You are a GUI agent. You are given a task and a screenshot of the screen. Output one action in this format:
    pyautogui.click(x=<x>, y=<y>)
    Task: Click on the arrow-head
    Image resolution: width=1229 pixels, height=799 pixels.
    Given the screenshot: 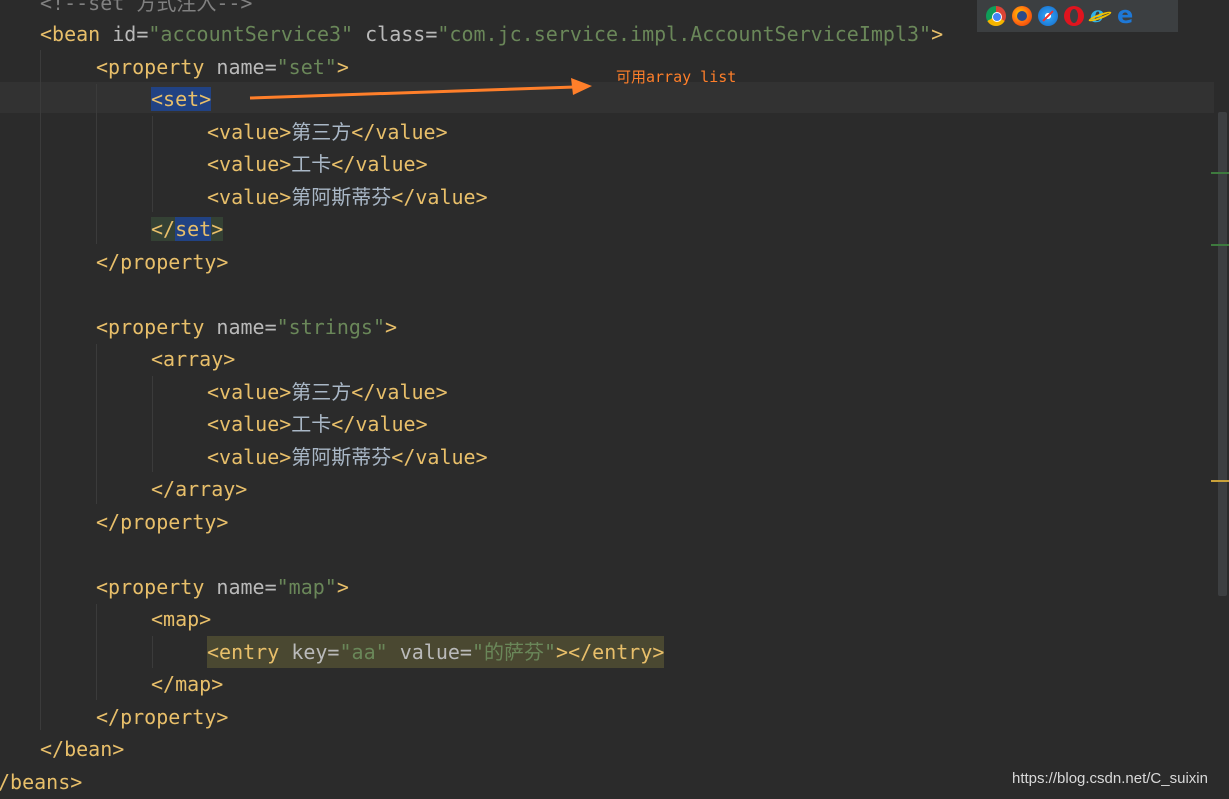 What is the action you would take?
    pyautogui.click(x=581, y=86)
    